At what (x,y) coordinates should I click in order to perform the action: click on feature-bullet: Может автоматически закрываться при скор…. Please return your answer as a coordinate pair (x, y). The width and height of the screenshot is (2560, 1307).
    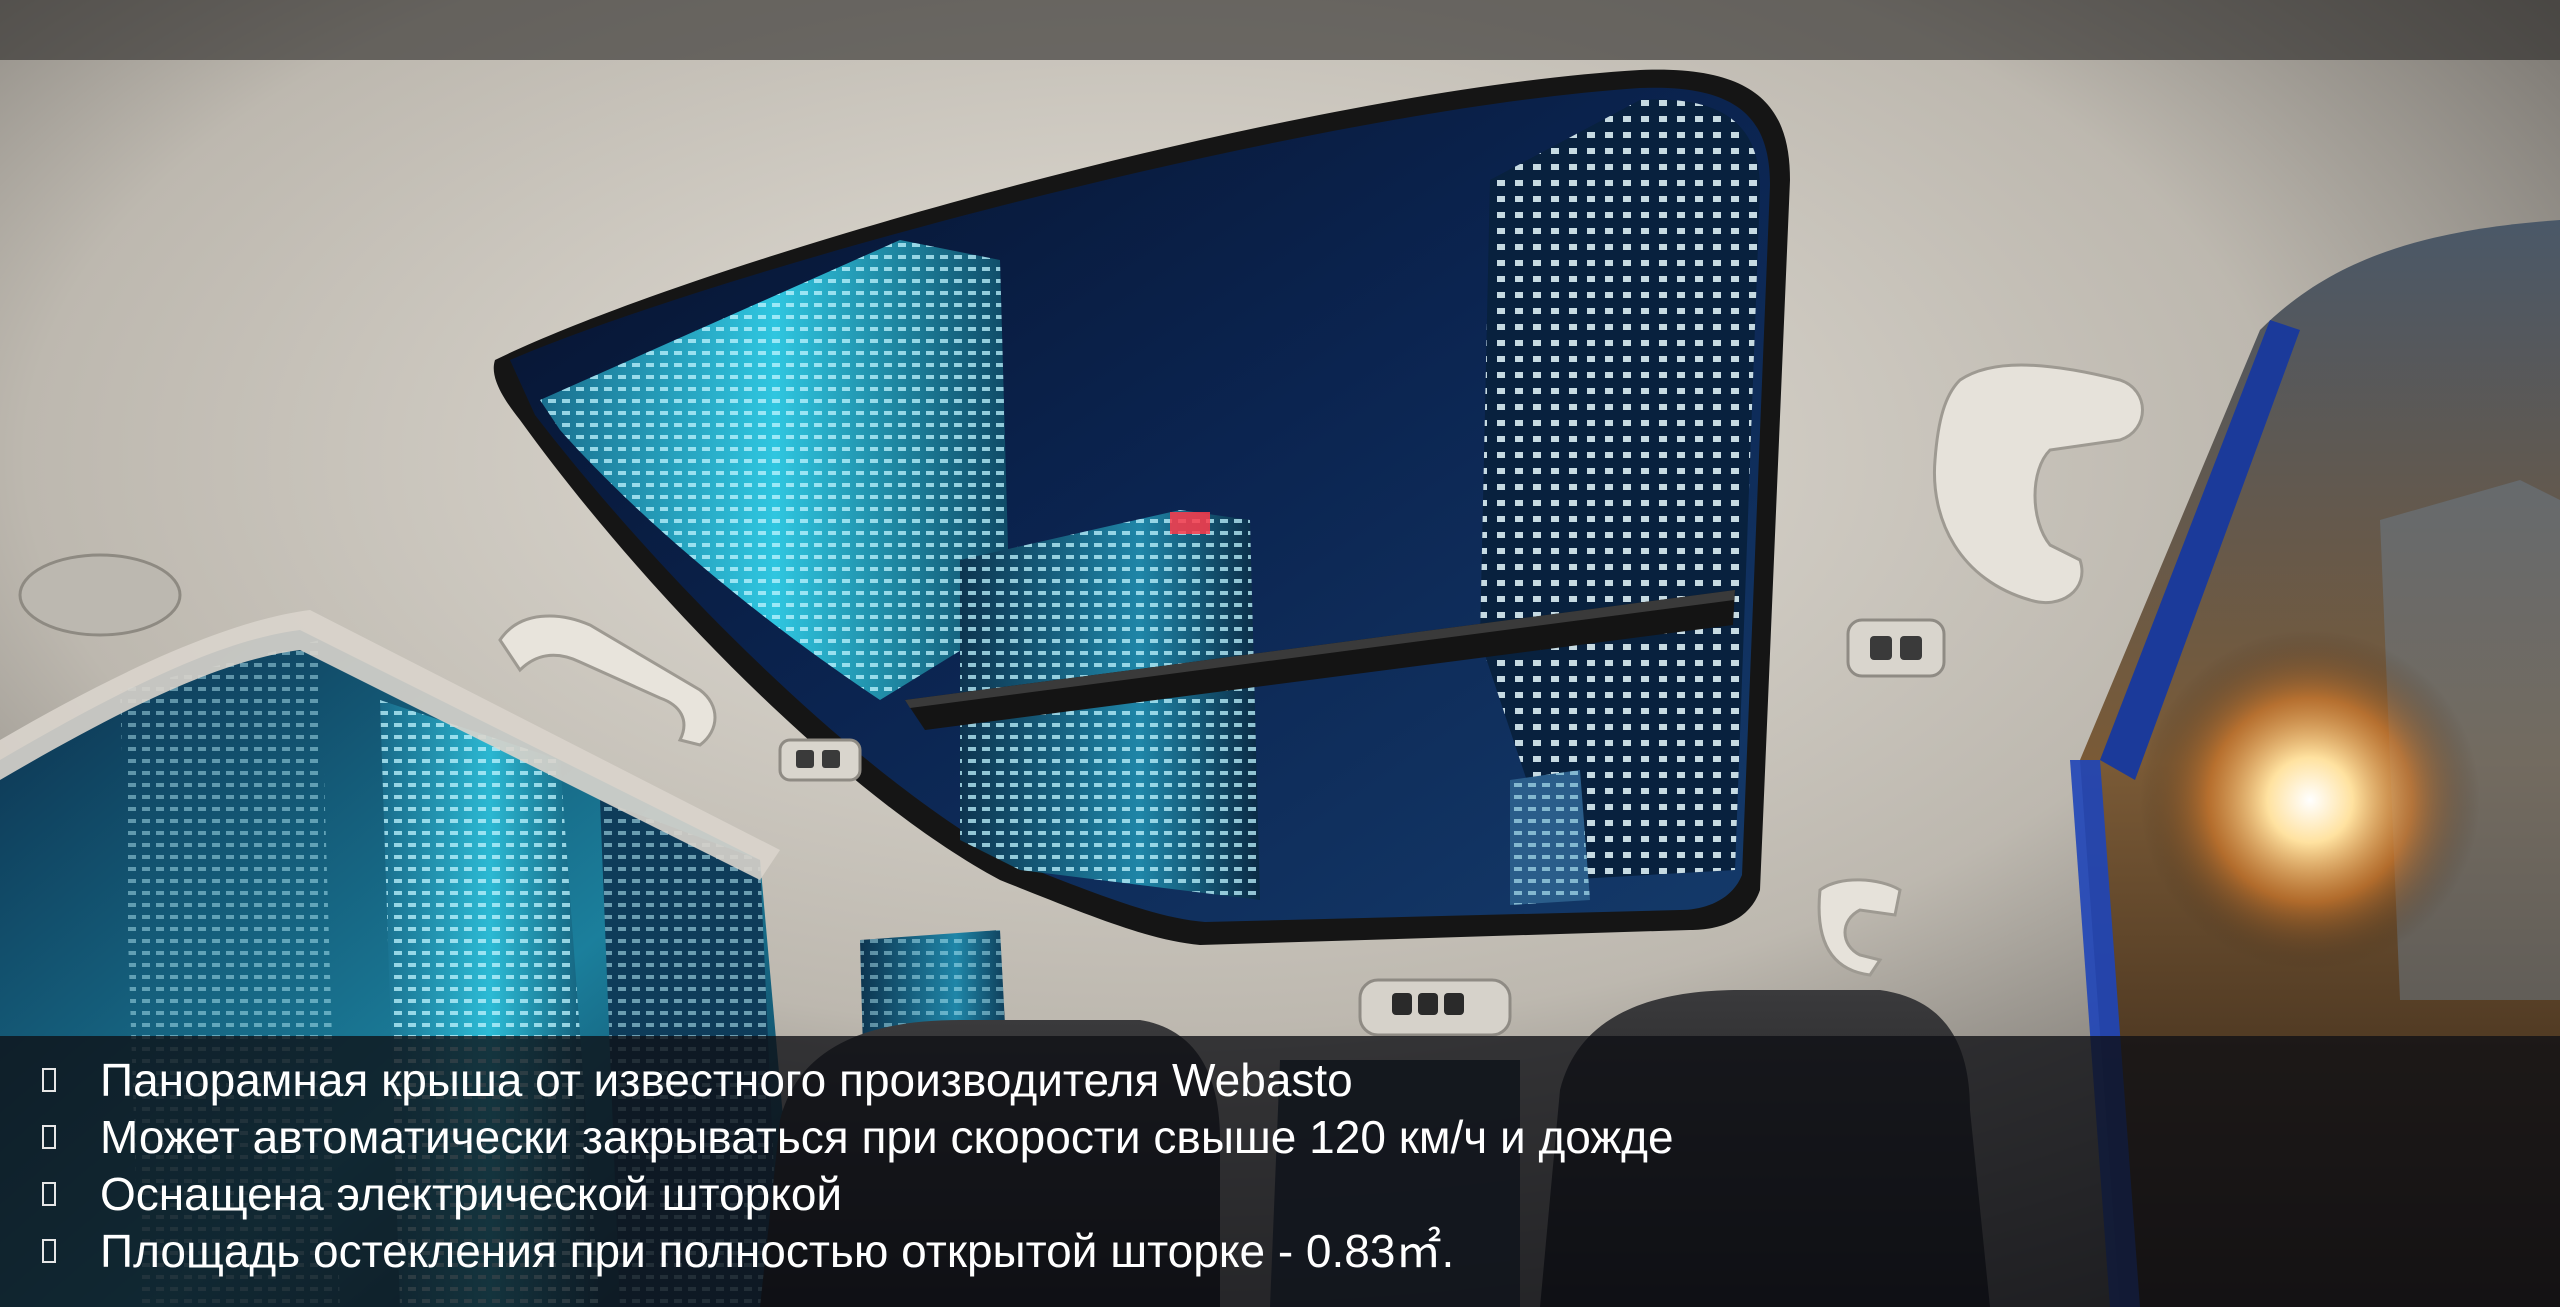
    Looking at the image, I should click on (855, 1137).